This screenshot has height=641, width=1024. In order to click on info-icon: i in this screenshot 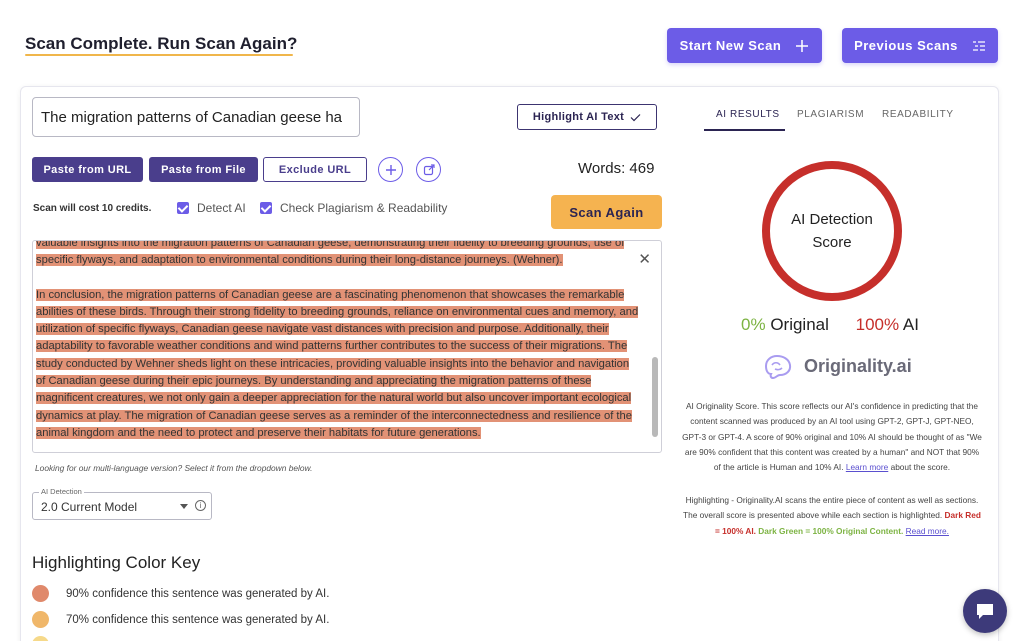, I will do `click(200, 505)`.